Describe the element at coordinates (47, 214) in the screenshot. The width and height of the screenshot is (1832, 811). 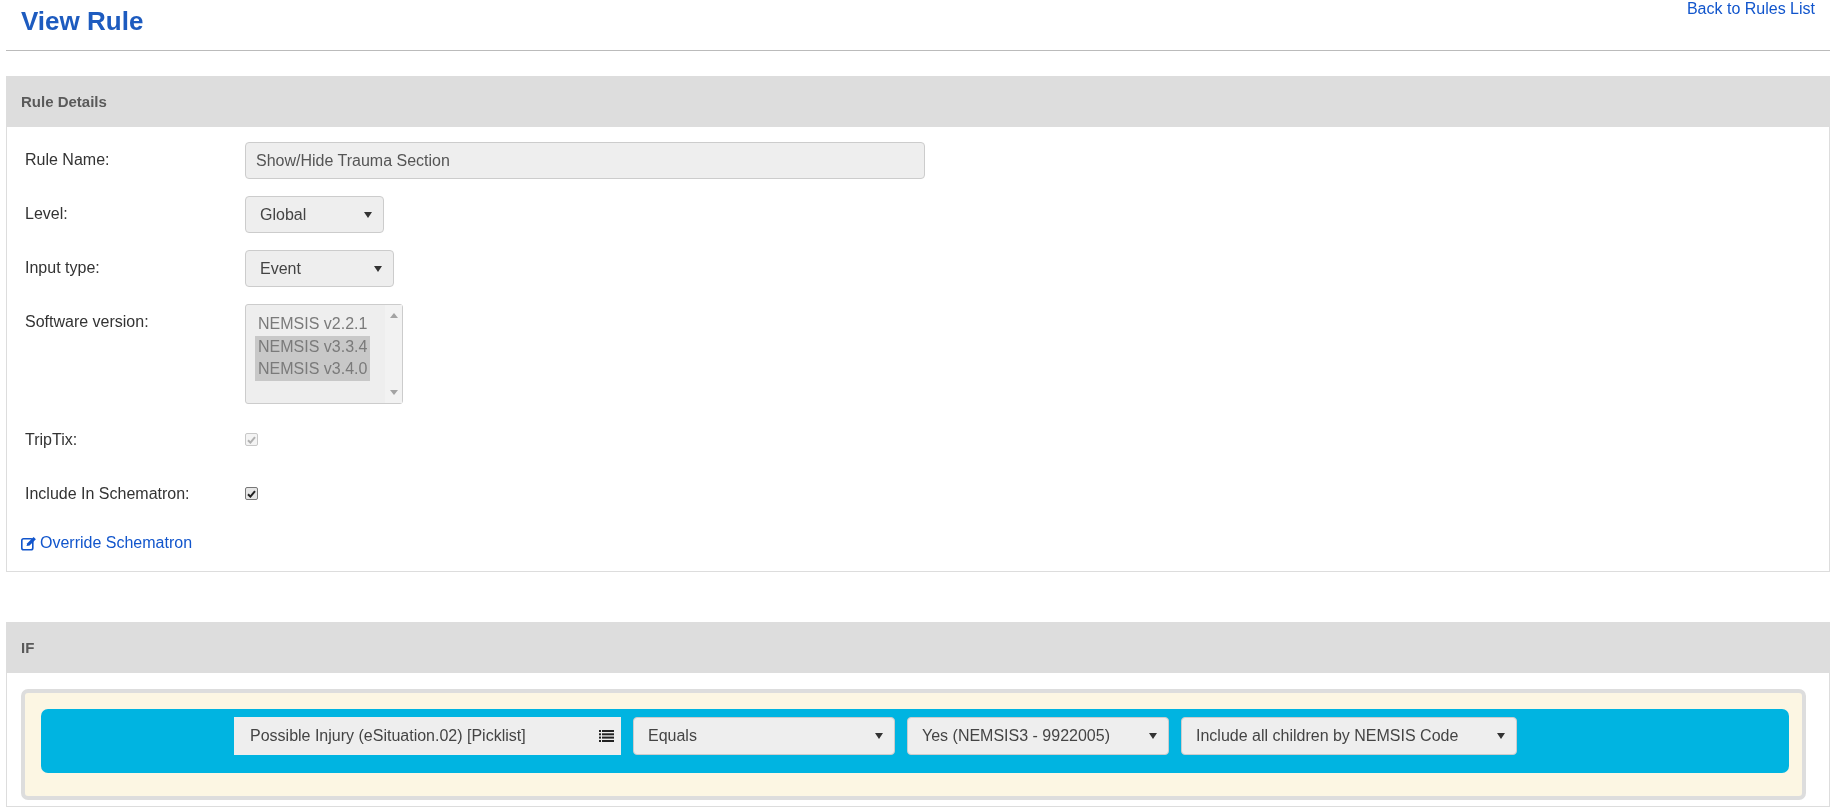
I see `field-label: Level:` at that location.